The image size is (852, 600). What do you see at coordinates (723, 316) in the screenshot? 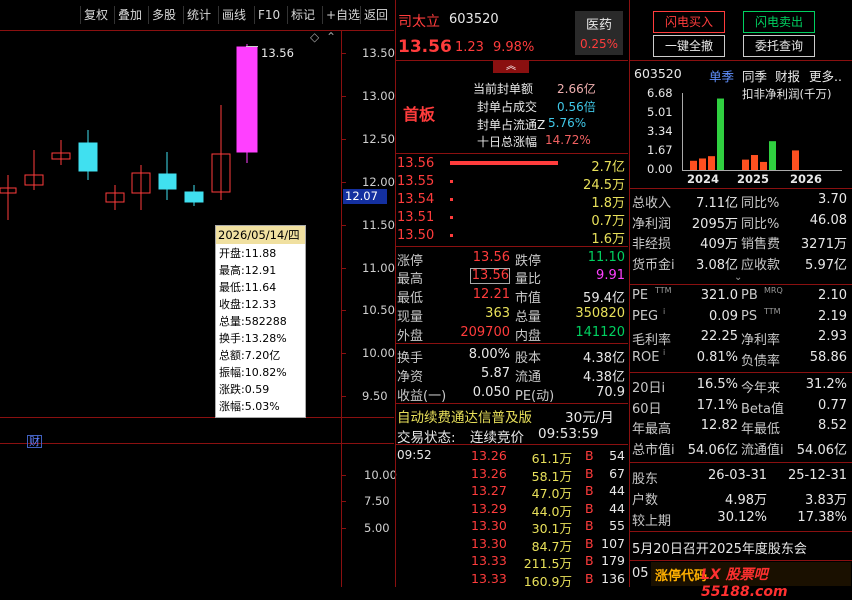
I see `valuation-value: 0.09` at bounding box center [723, 316].